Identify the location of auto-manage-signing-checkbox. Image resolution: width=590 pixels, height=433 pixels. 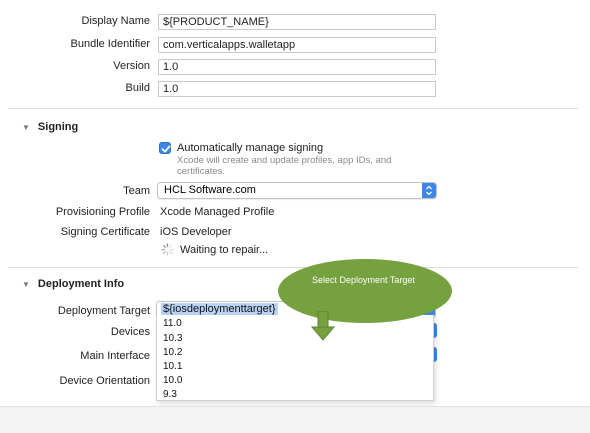
(165, 148).